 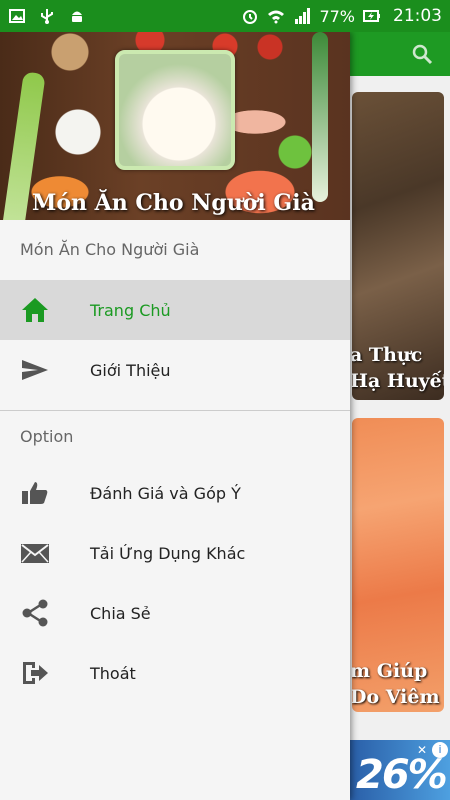 I want to click on drawer-subtitle: Món Ăn Cho Người Già, so click(x=110, y=249).